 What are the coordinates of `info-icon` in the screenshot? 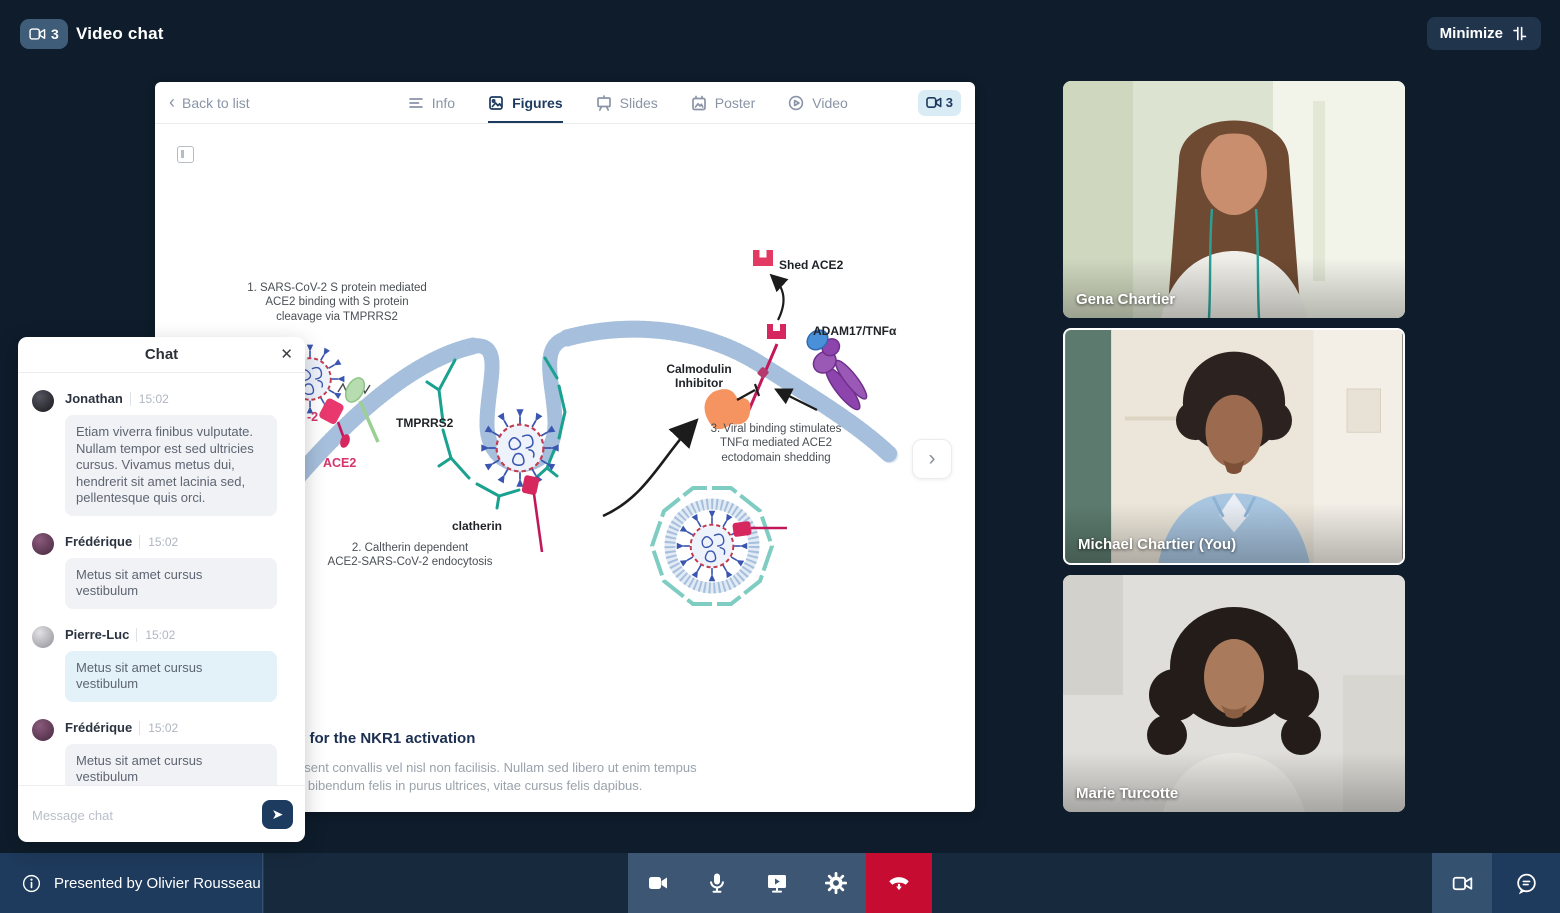 It's located at (31, 883).